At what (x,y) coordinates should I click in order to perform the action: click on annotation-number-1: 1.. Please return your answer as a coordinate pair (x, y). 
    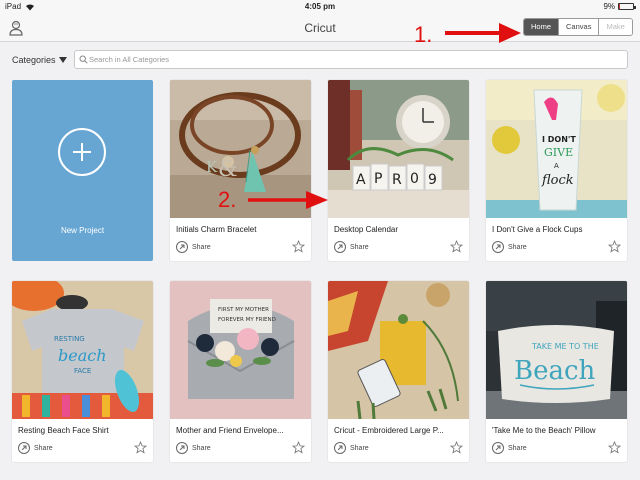
    Looking at the image, I should click on (423, 34).